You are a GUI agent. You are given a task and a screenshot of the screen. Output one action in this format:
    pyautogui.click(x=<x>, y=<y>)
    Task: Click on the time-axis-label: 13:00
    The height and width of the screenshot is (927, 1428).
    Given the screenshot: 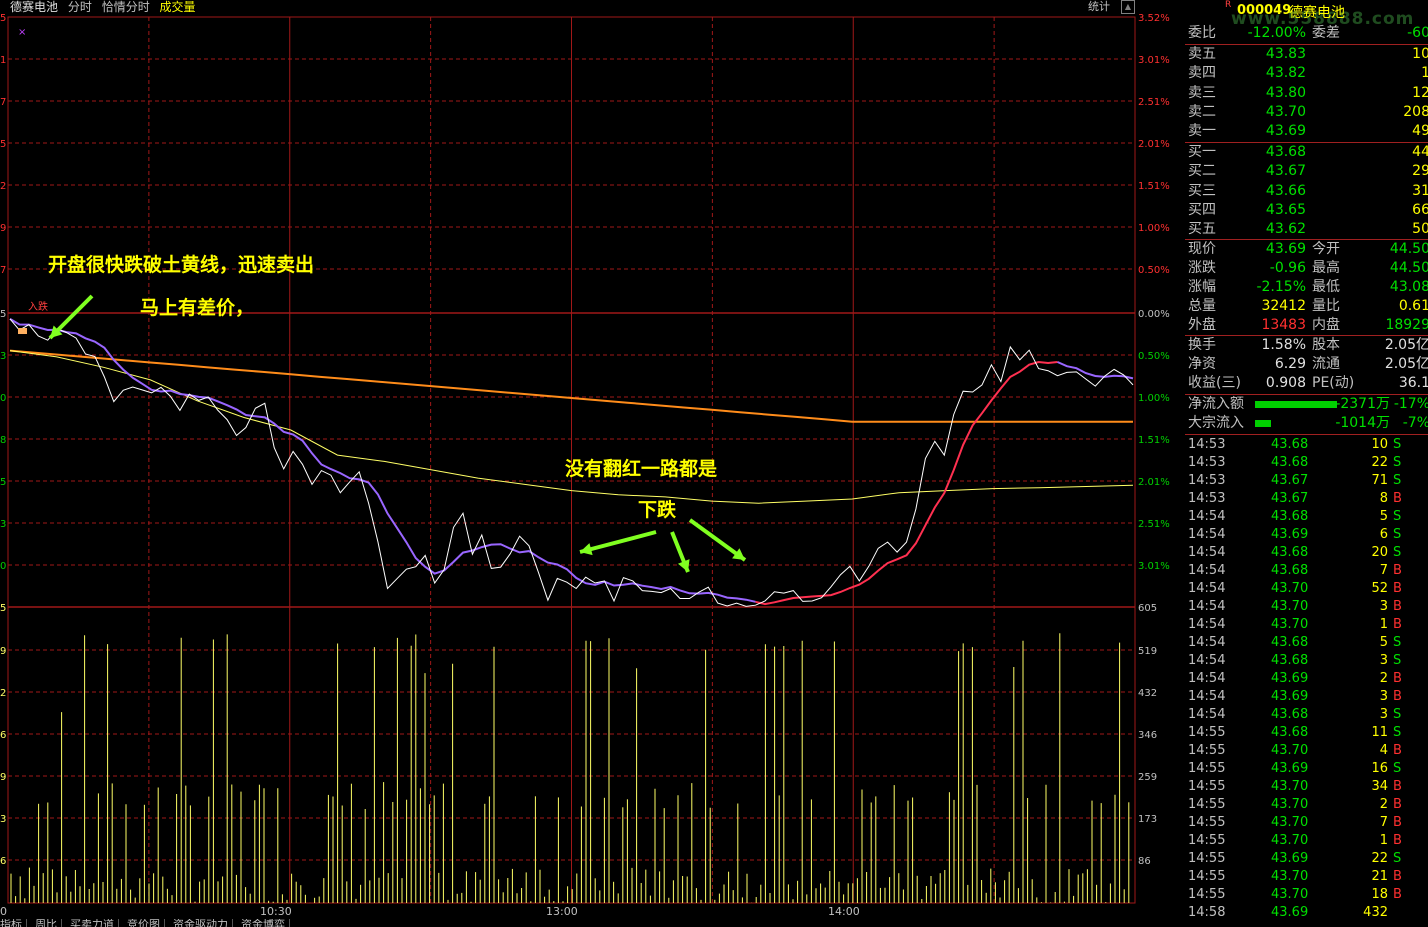 What is the action you would take?
    pyautogui.click(x=562, y=911)
    